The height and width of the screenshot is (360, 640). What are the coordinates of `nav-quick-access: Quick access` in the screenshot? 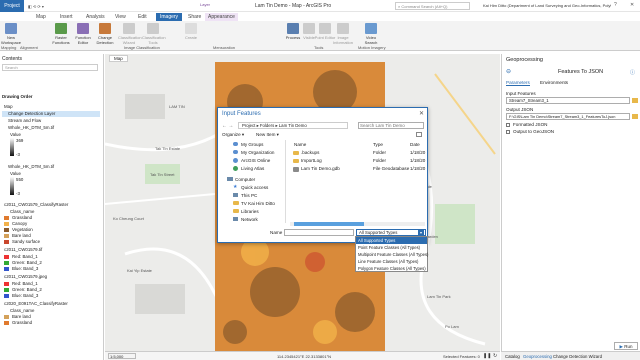 It's located at (254, 187).